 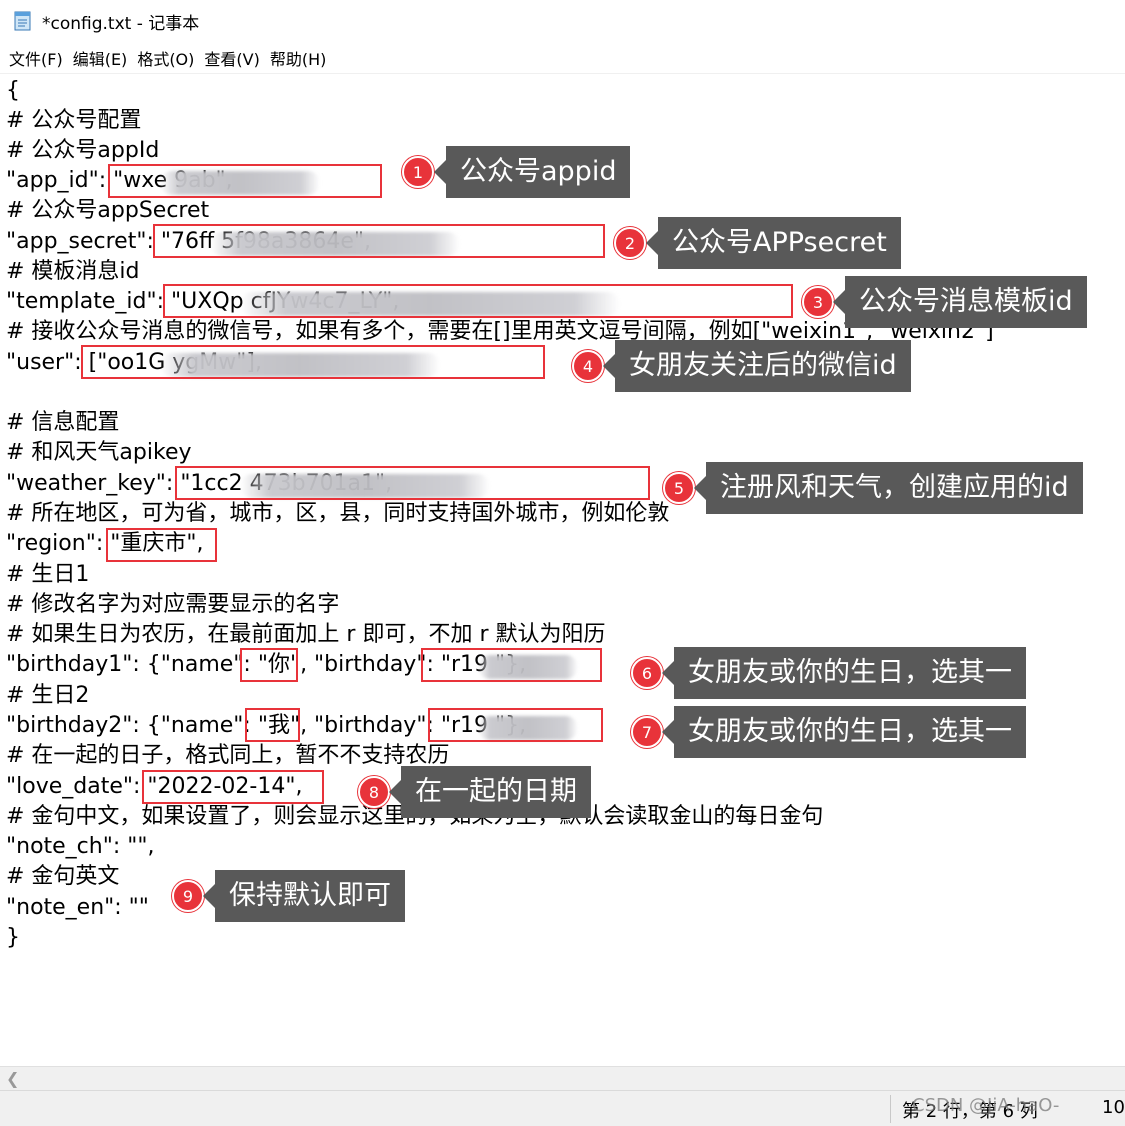 What do you see at coordinates (844, 673) in the screenshot?
I see `callout-6: 女朋友或你的生日，选其一` at bounding box center [844, 673].